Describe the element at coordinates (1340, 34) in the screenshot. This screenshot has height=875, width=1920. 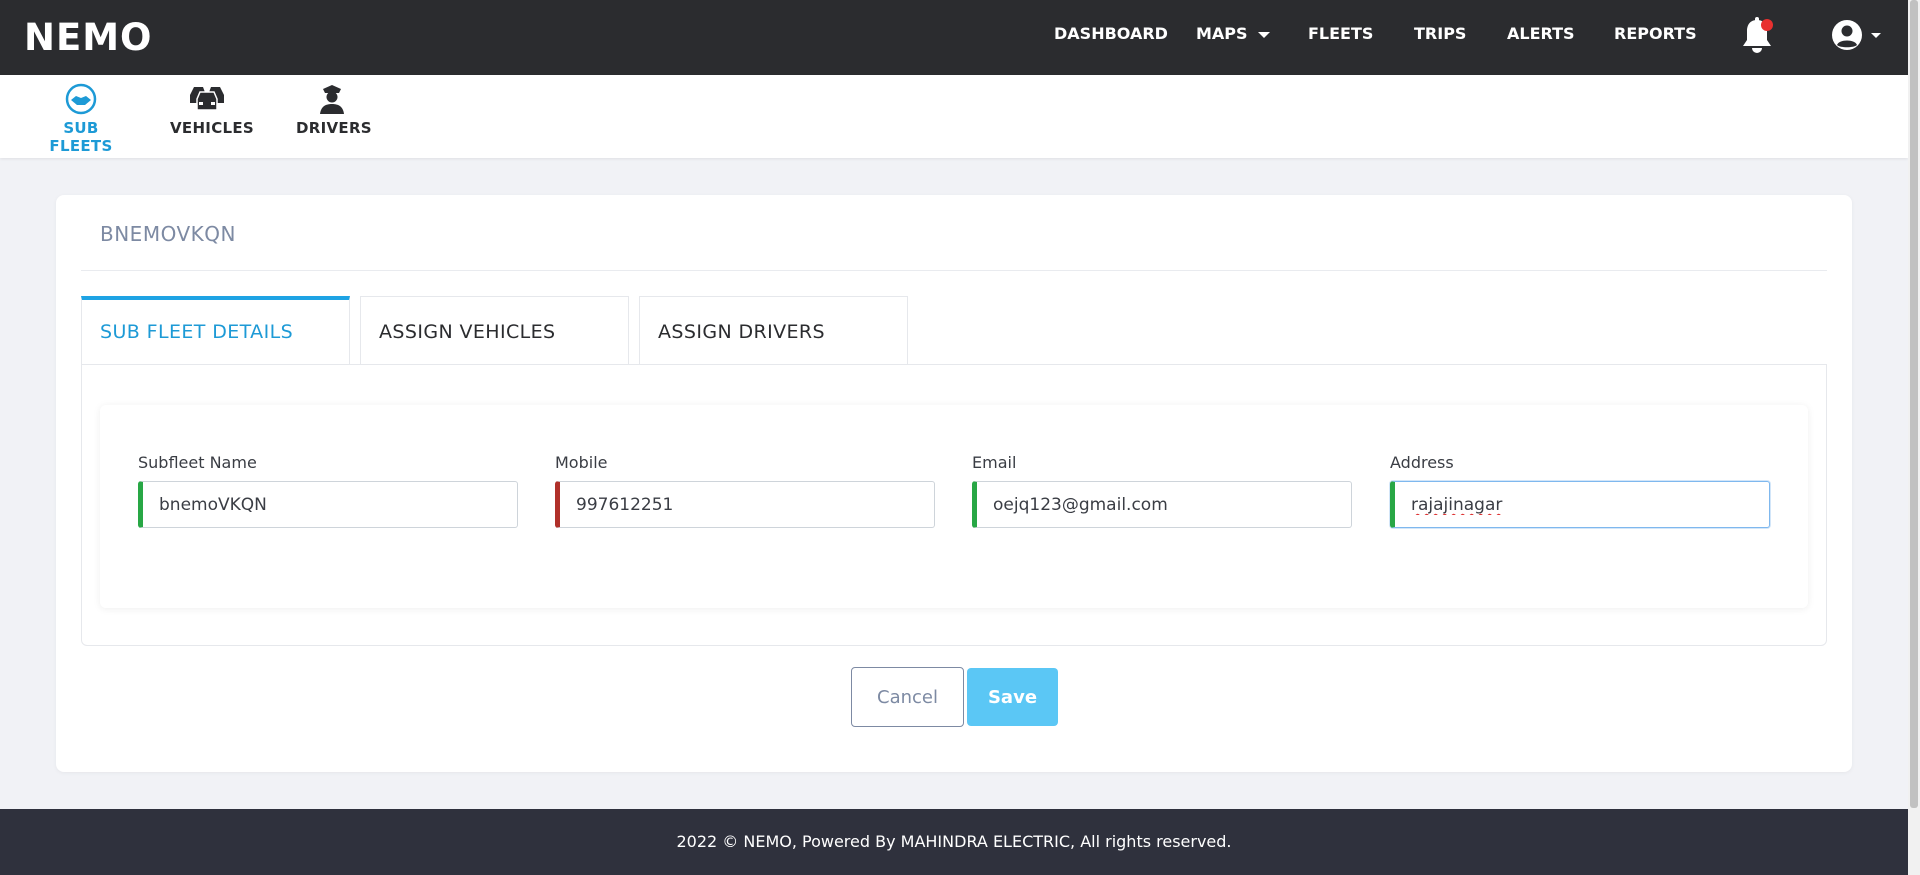
I see `nav-fleets: FLEETS` at that location.